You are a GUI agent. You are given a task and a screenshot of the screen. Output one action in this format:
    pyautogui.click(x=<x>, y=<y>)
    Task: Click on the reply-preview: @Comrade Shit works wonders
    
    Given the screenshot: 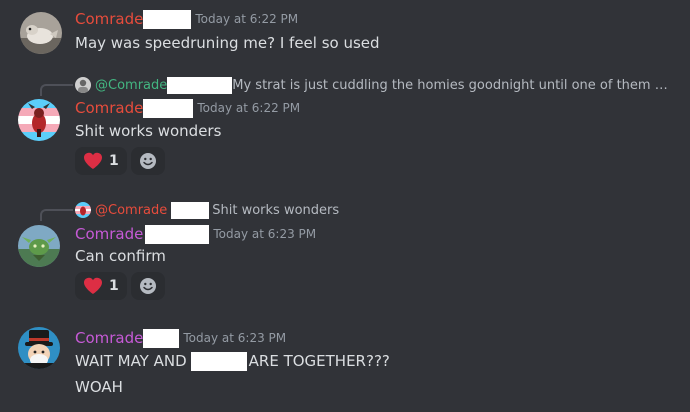 What is the action you would take?
    pyautogui.click(x=207, y=210)
    